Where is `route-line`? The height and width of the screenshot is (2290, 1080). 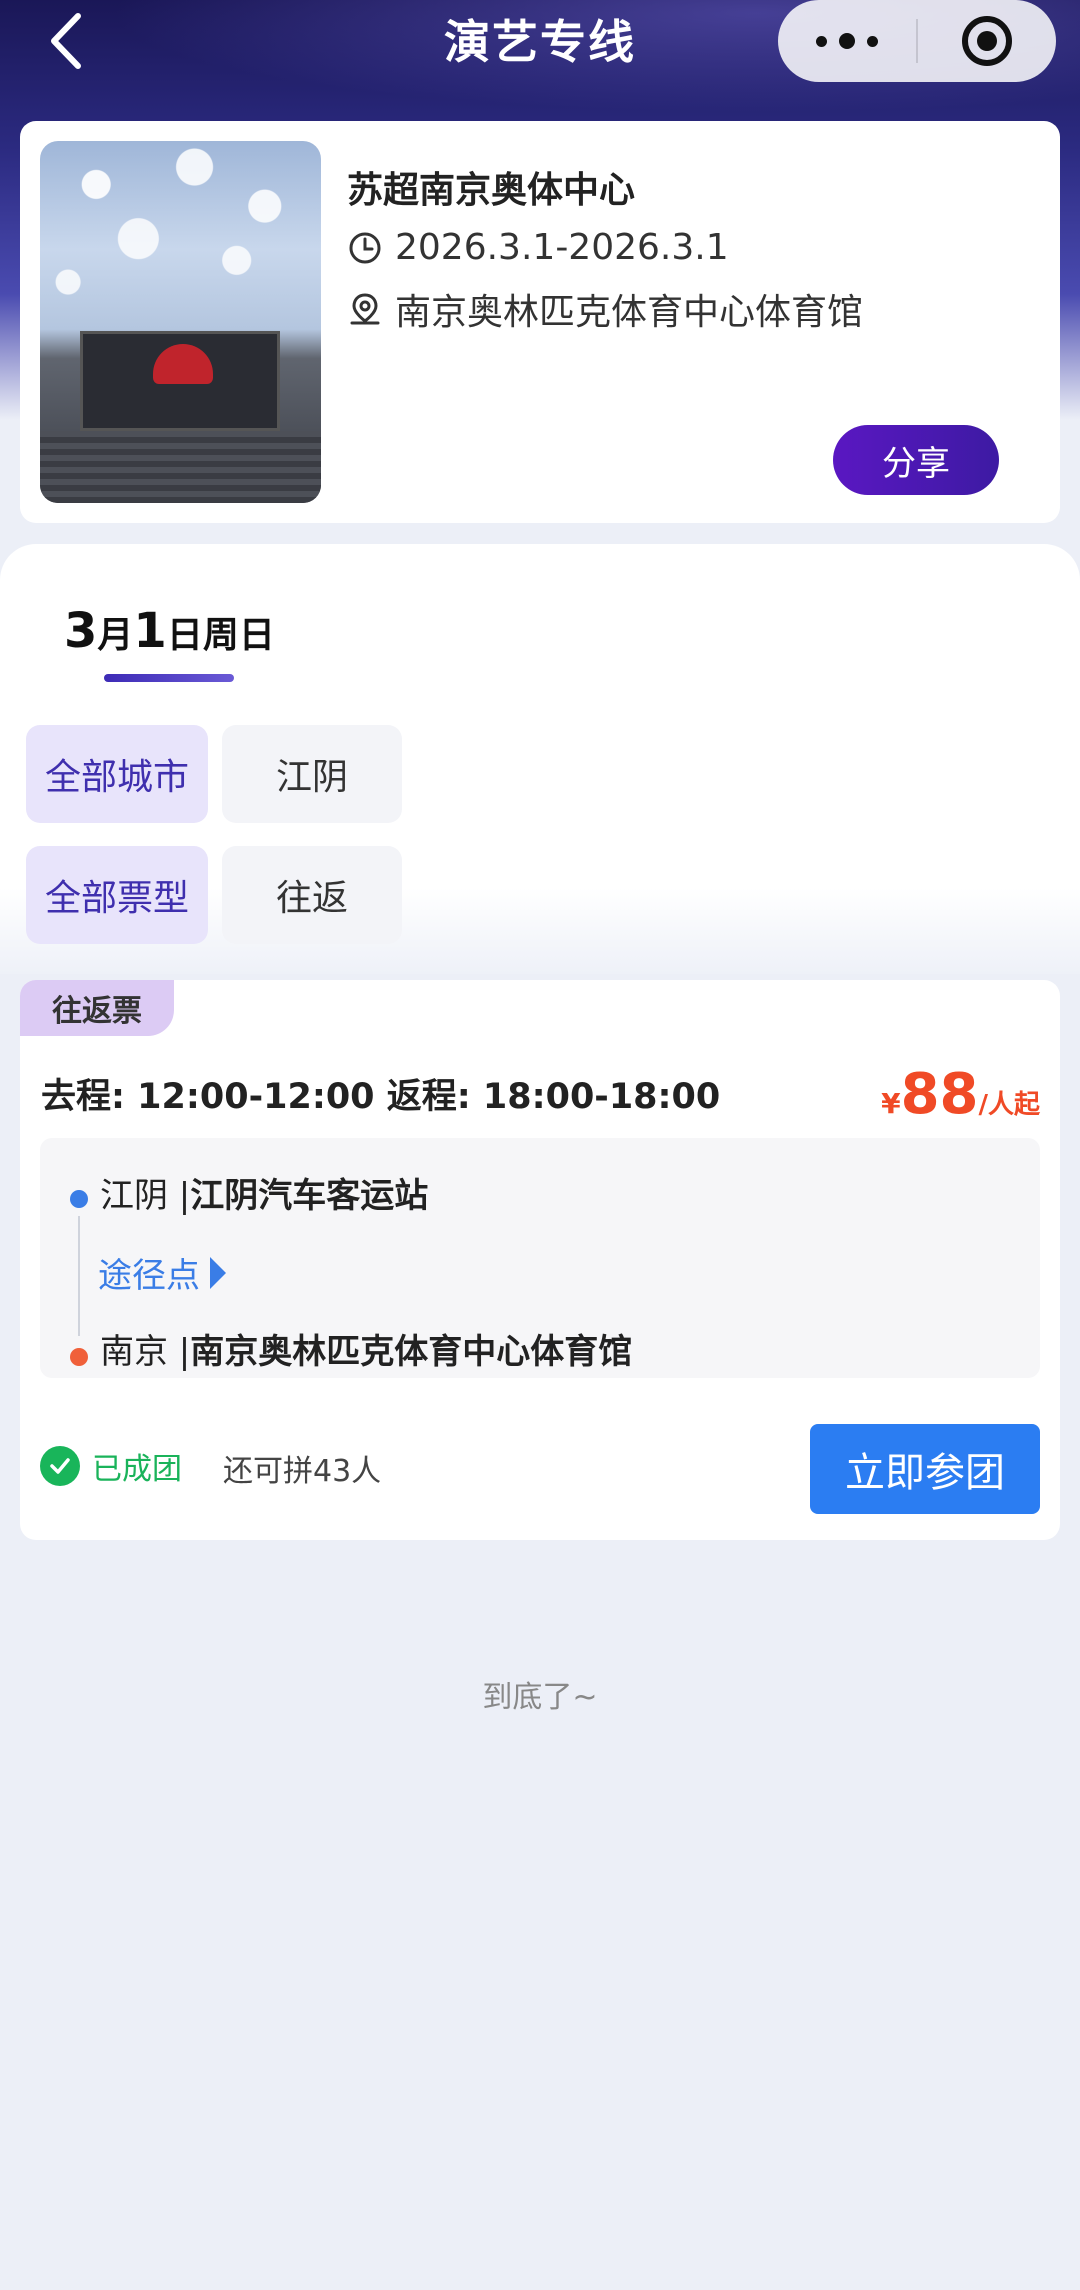
route-line is located at coordinates (79, 1276).